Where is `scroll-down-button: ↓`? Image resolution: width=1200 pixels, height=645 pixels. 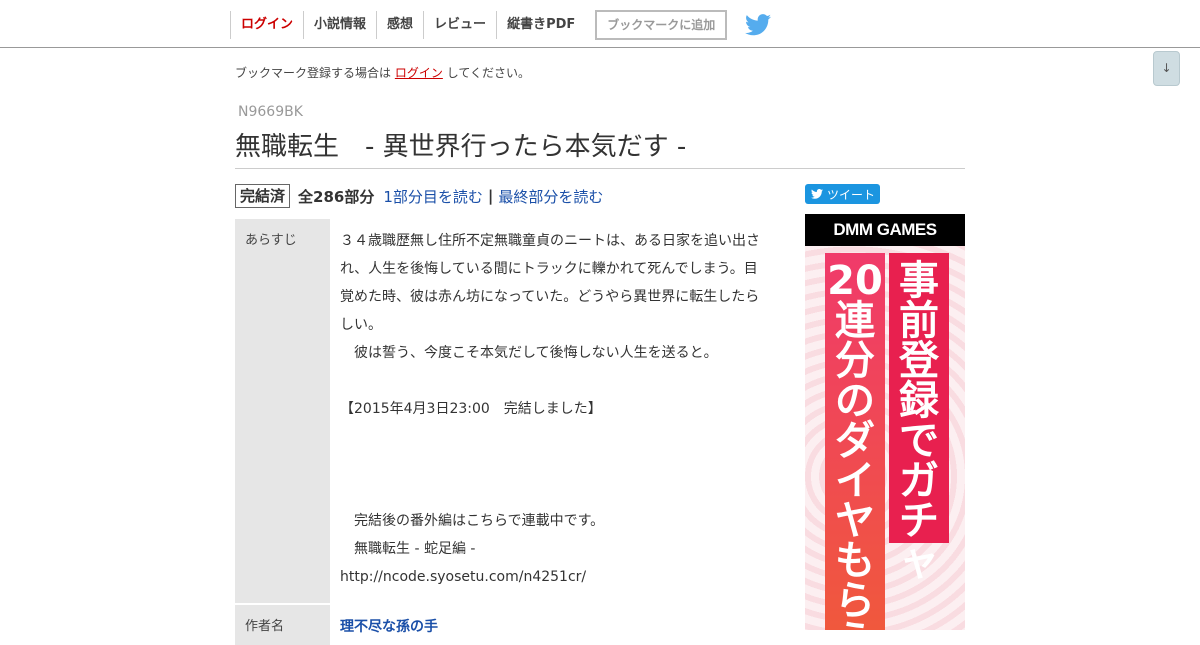 scroll-down-button: ↓ is located at coordinates (1166, 68).